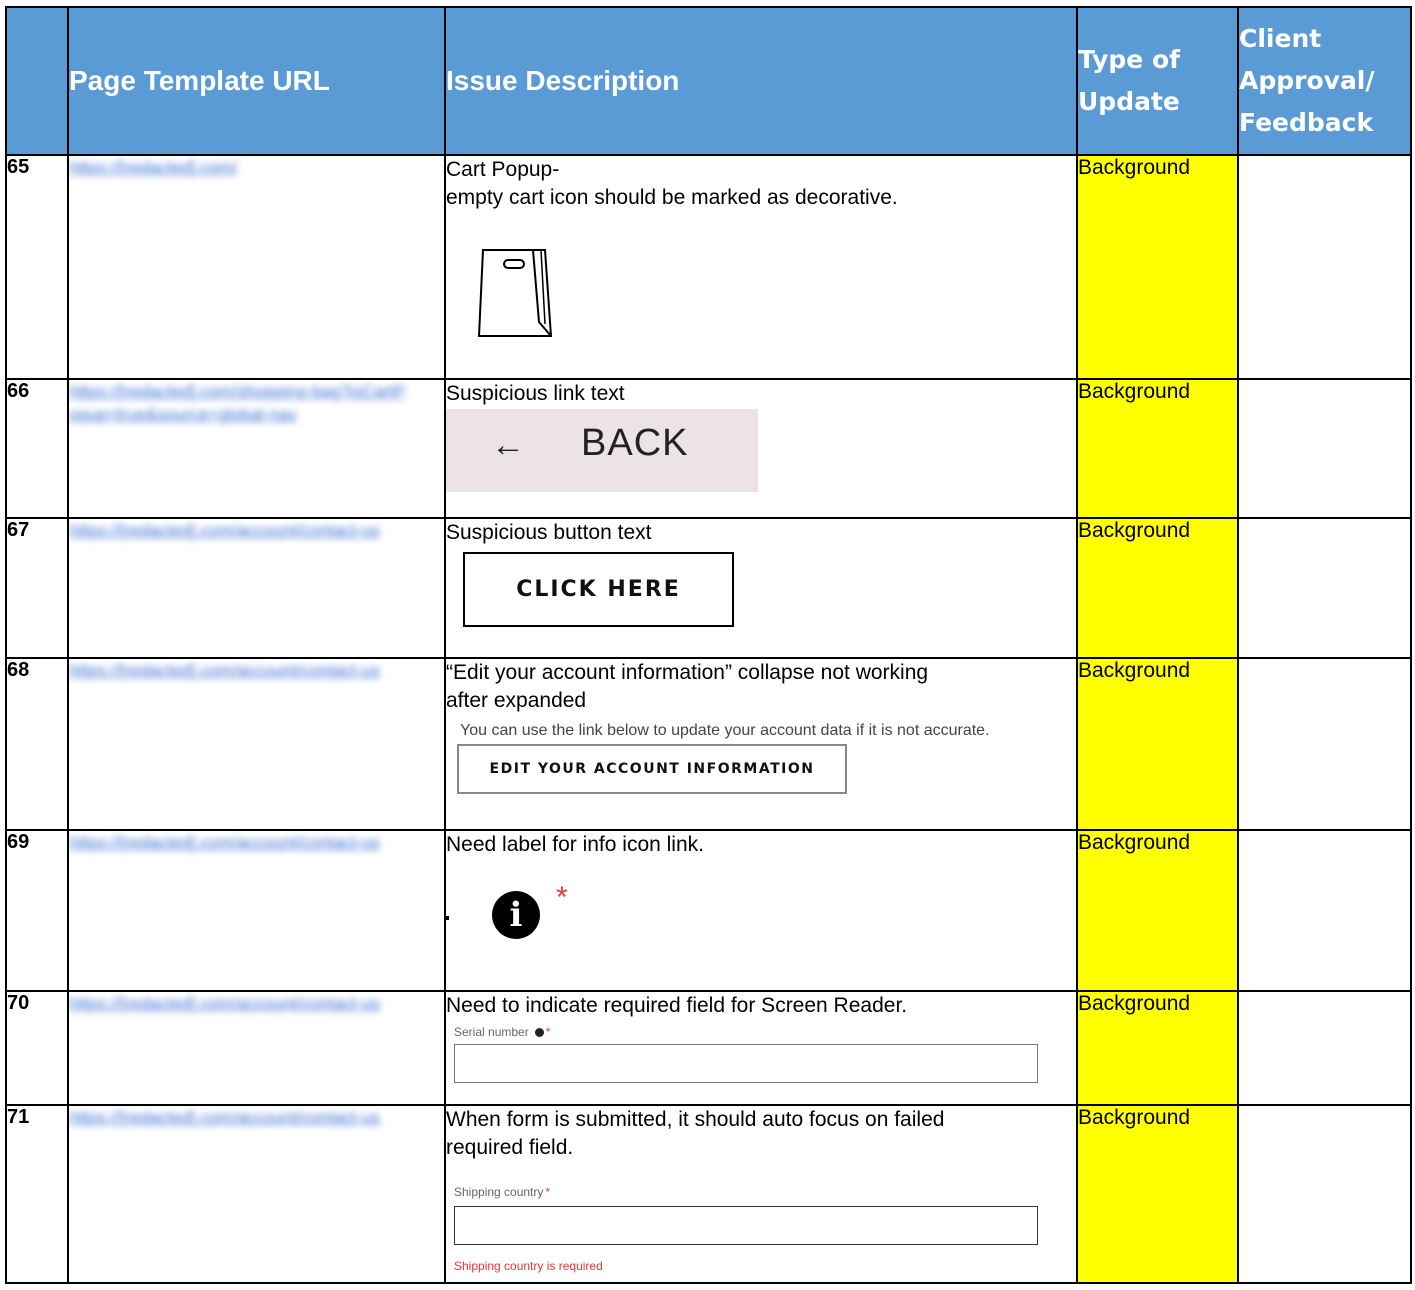 The width and height of the screenshot is (1415, 1290). What do you see at coordinates (764, 1192) in the screenshot?
I see `shipping-country-label: Shipping country *` at bounding box center [764, 1192].